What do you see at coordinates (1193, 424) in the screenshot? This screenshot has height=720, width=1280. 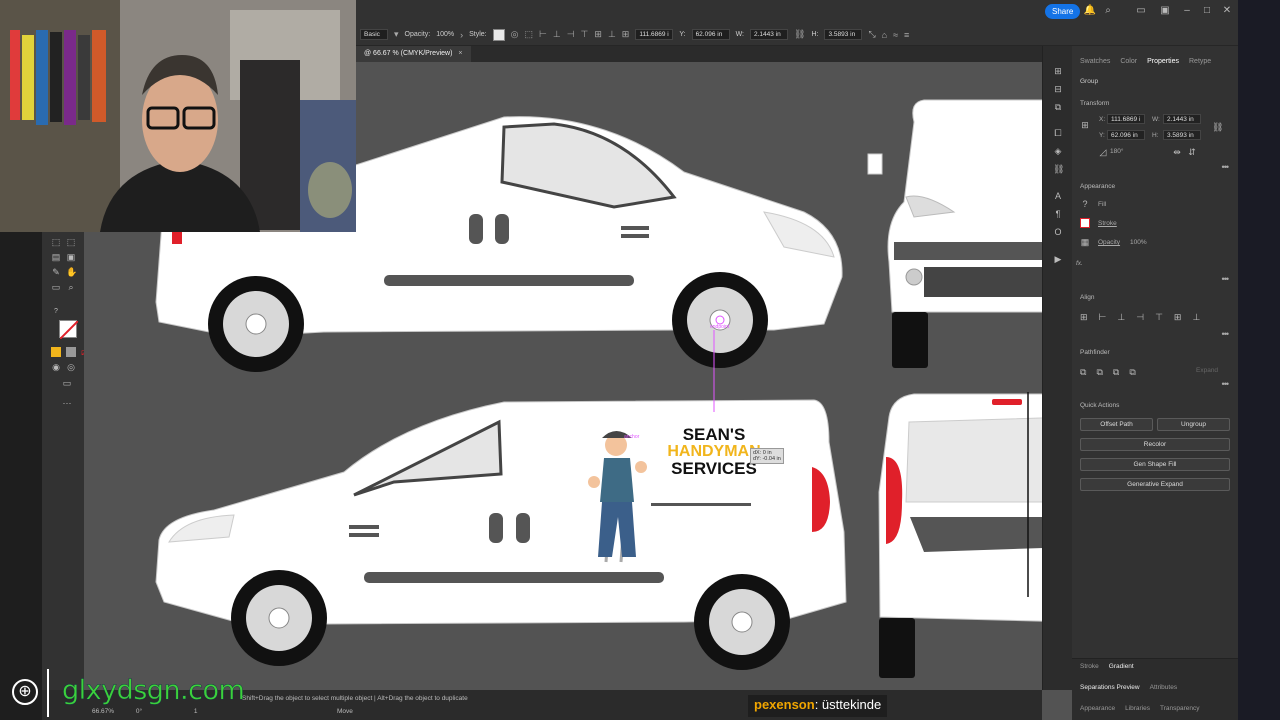 I see `ungroup-button: Ungroup` at bounding box center [1193, 424].